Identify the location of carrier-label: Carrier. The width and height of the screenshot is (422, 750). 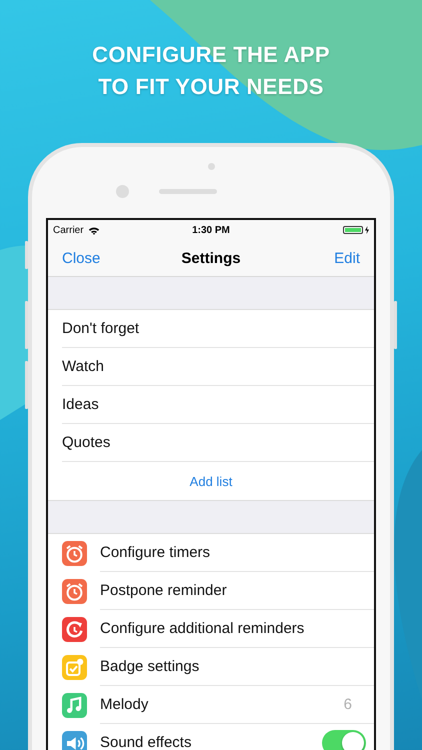
(68, 230).